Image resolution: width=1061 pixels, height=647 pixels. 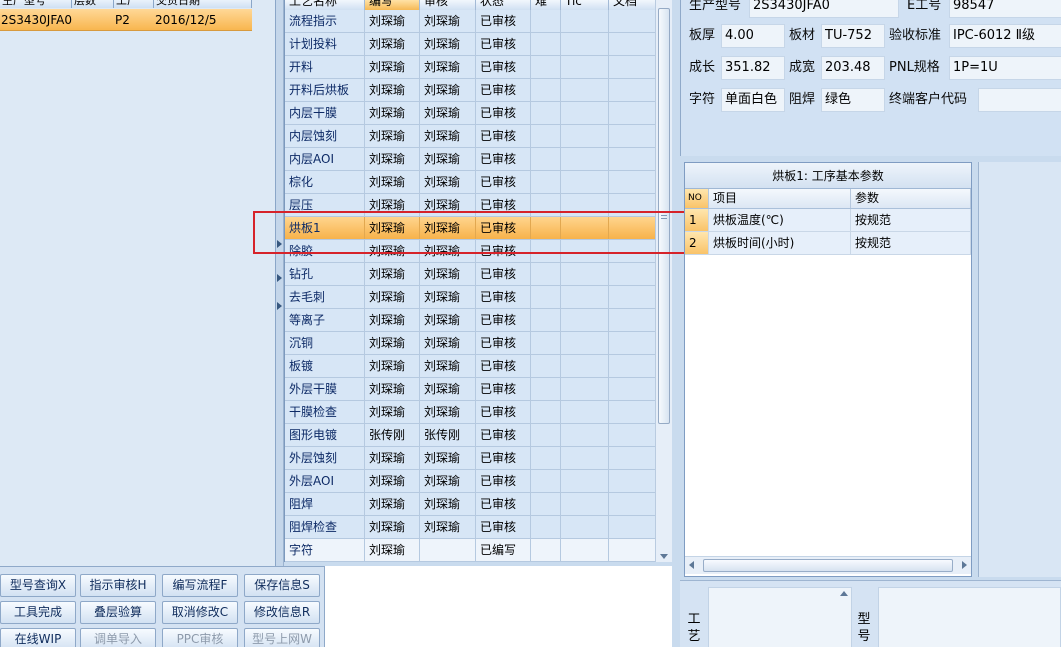 What do you see at coordinates (828, 243) in the screenshot?
I see `param-row: 2 烘板时间(小时) 按规范` at bounding box center [828, 243].